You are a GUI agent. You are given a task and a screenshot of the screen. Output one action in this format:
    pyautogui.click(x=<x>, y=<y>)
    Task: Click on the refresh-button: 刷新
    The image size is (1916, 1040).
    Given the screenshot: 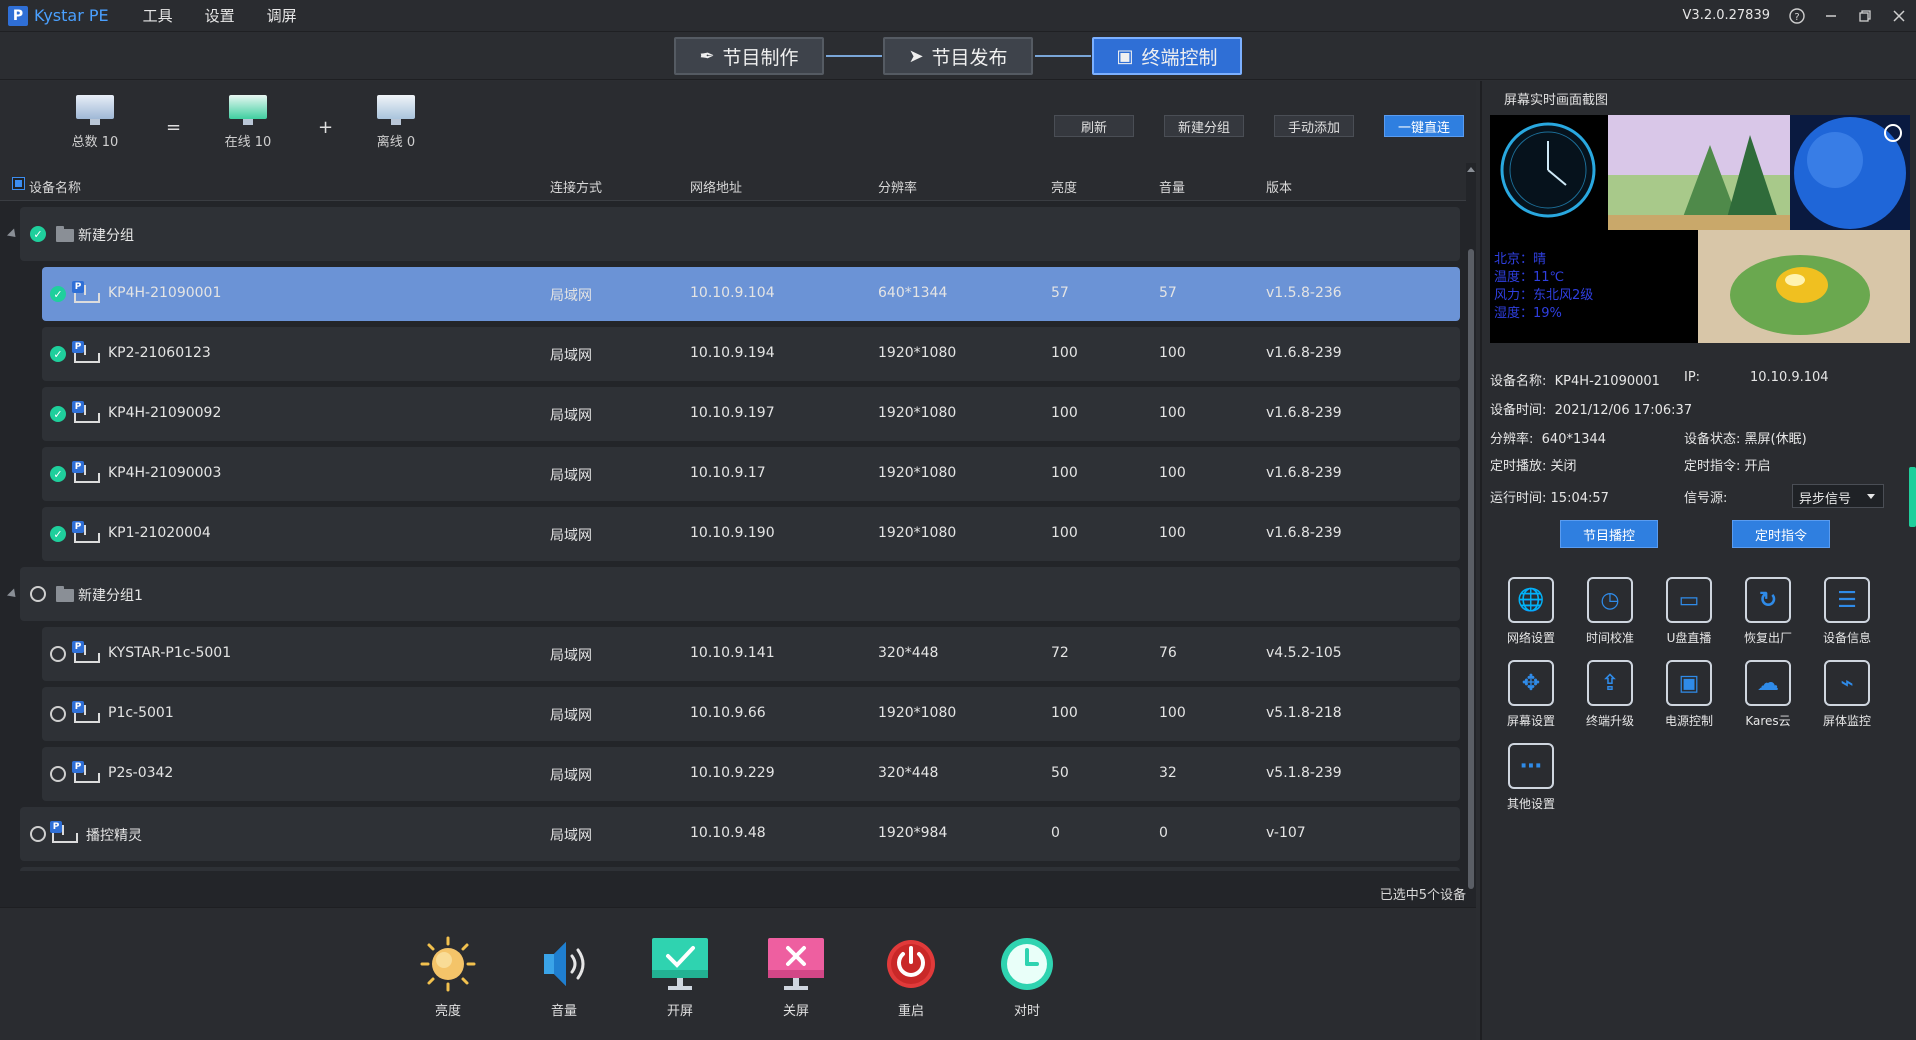 What is the action you would take?
    pyautogui.click(x=1094, y=126)
    